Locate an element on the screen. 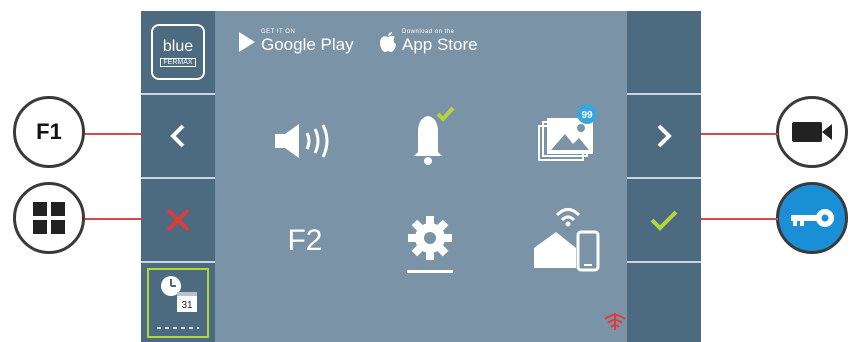 This screenshot has height=342, width=859. gallery-button: 99 is located at coordinates (566, 136).